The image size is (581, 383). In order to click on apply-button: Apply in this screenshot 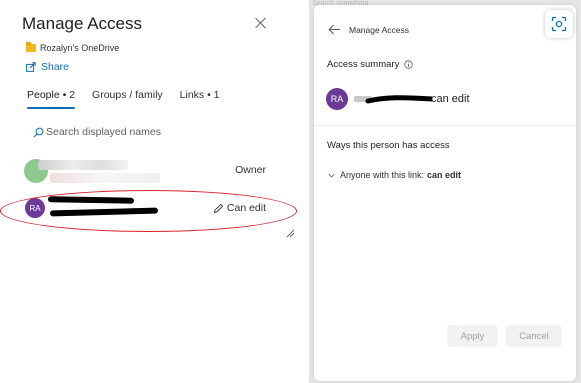, I will do `click(472, 336)`.